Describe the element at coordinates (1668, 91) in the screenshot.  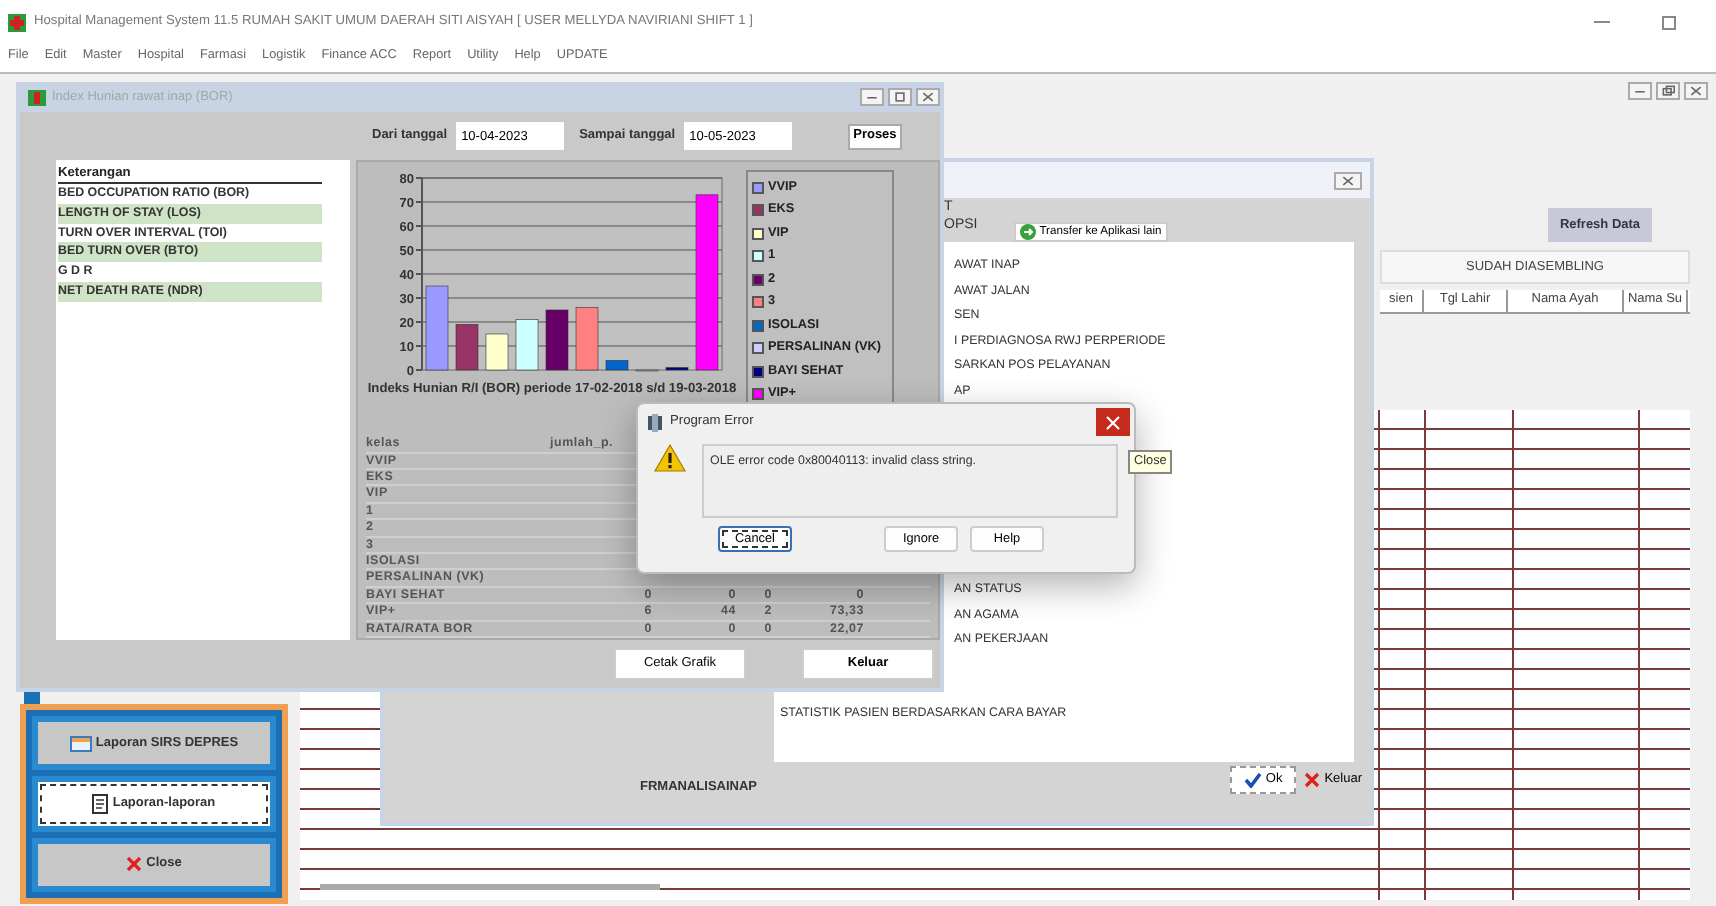
I see `restore-icon` at that location.